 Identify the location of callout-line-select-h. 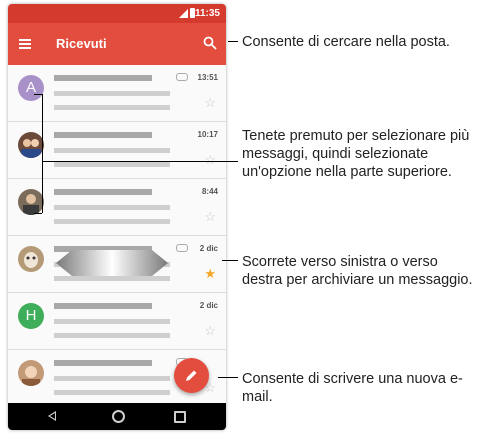
(140, 161).